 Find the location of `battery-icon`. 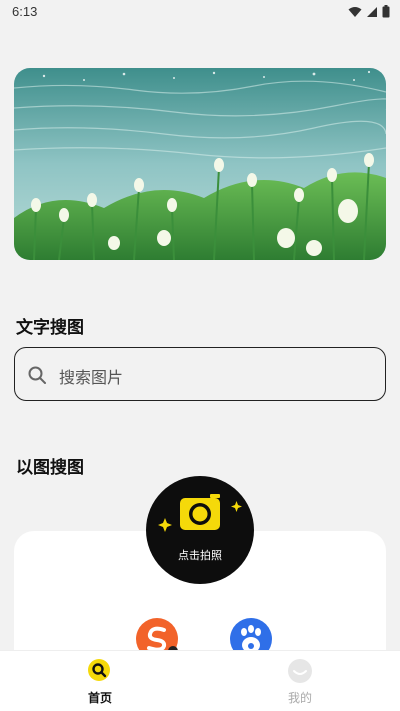

battery-icon is located at coordinates (386, 11).